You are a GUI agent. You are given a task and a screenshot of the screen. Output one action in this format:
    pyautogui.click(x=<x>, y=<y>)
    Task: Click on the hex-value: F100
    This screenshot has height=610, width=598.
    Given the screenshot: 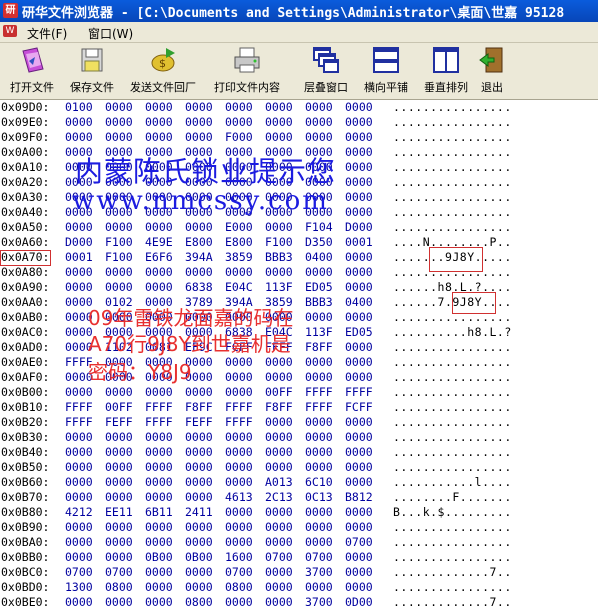 What is the action you would take?
    pyautogui.click(x=119, y=257)
    